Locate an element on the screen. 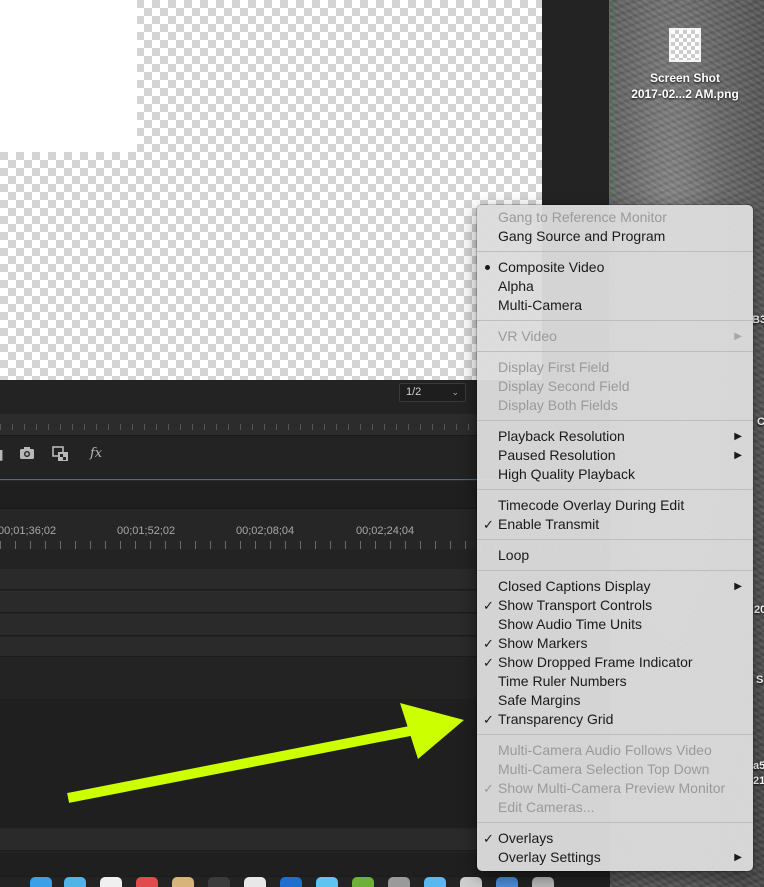 This screenshot has width=764, height=887. menu-item-display-first-field: Display First Field is located at coordinates (615, 367).